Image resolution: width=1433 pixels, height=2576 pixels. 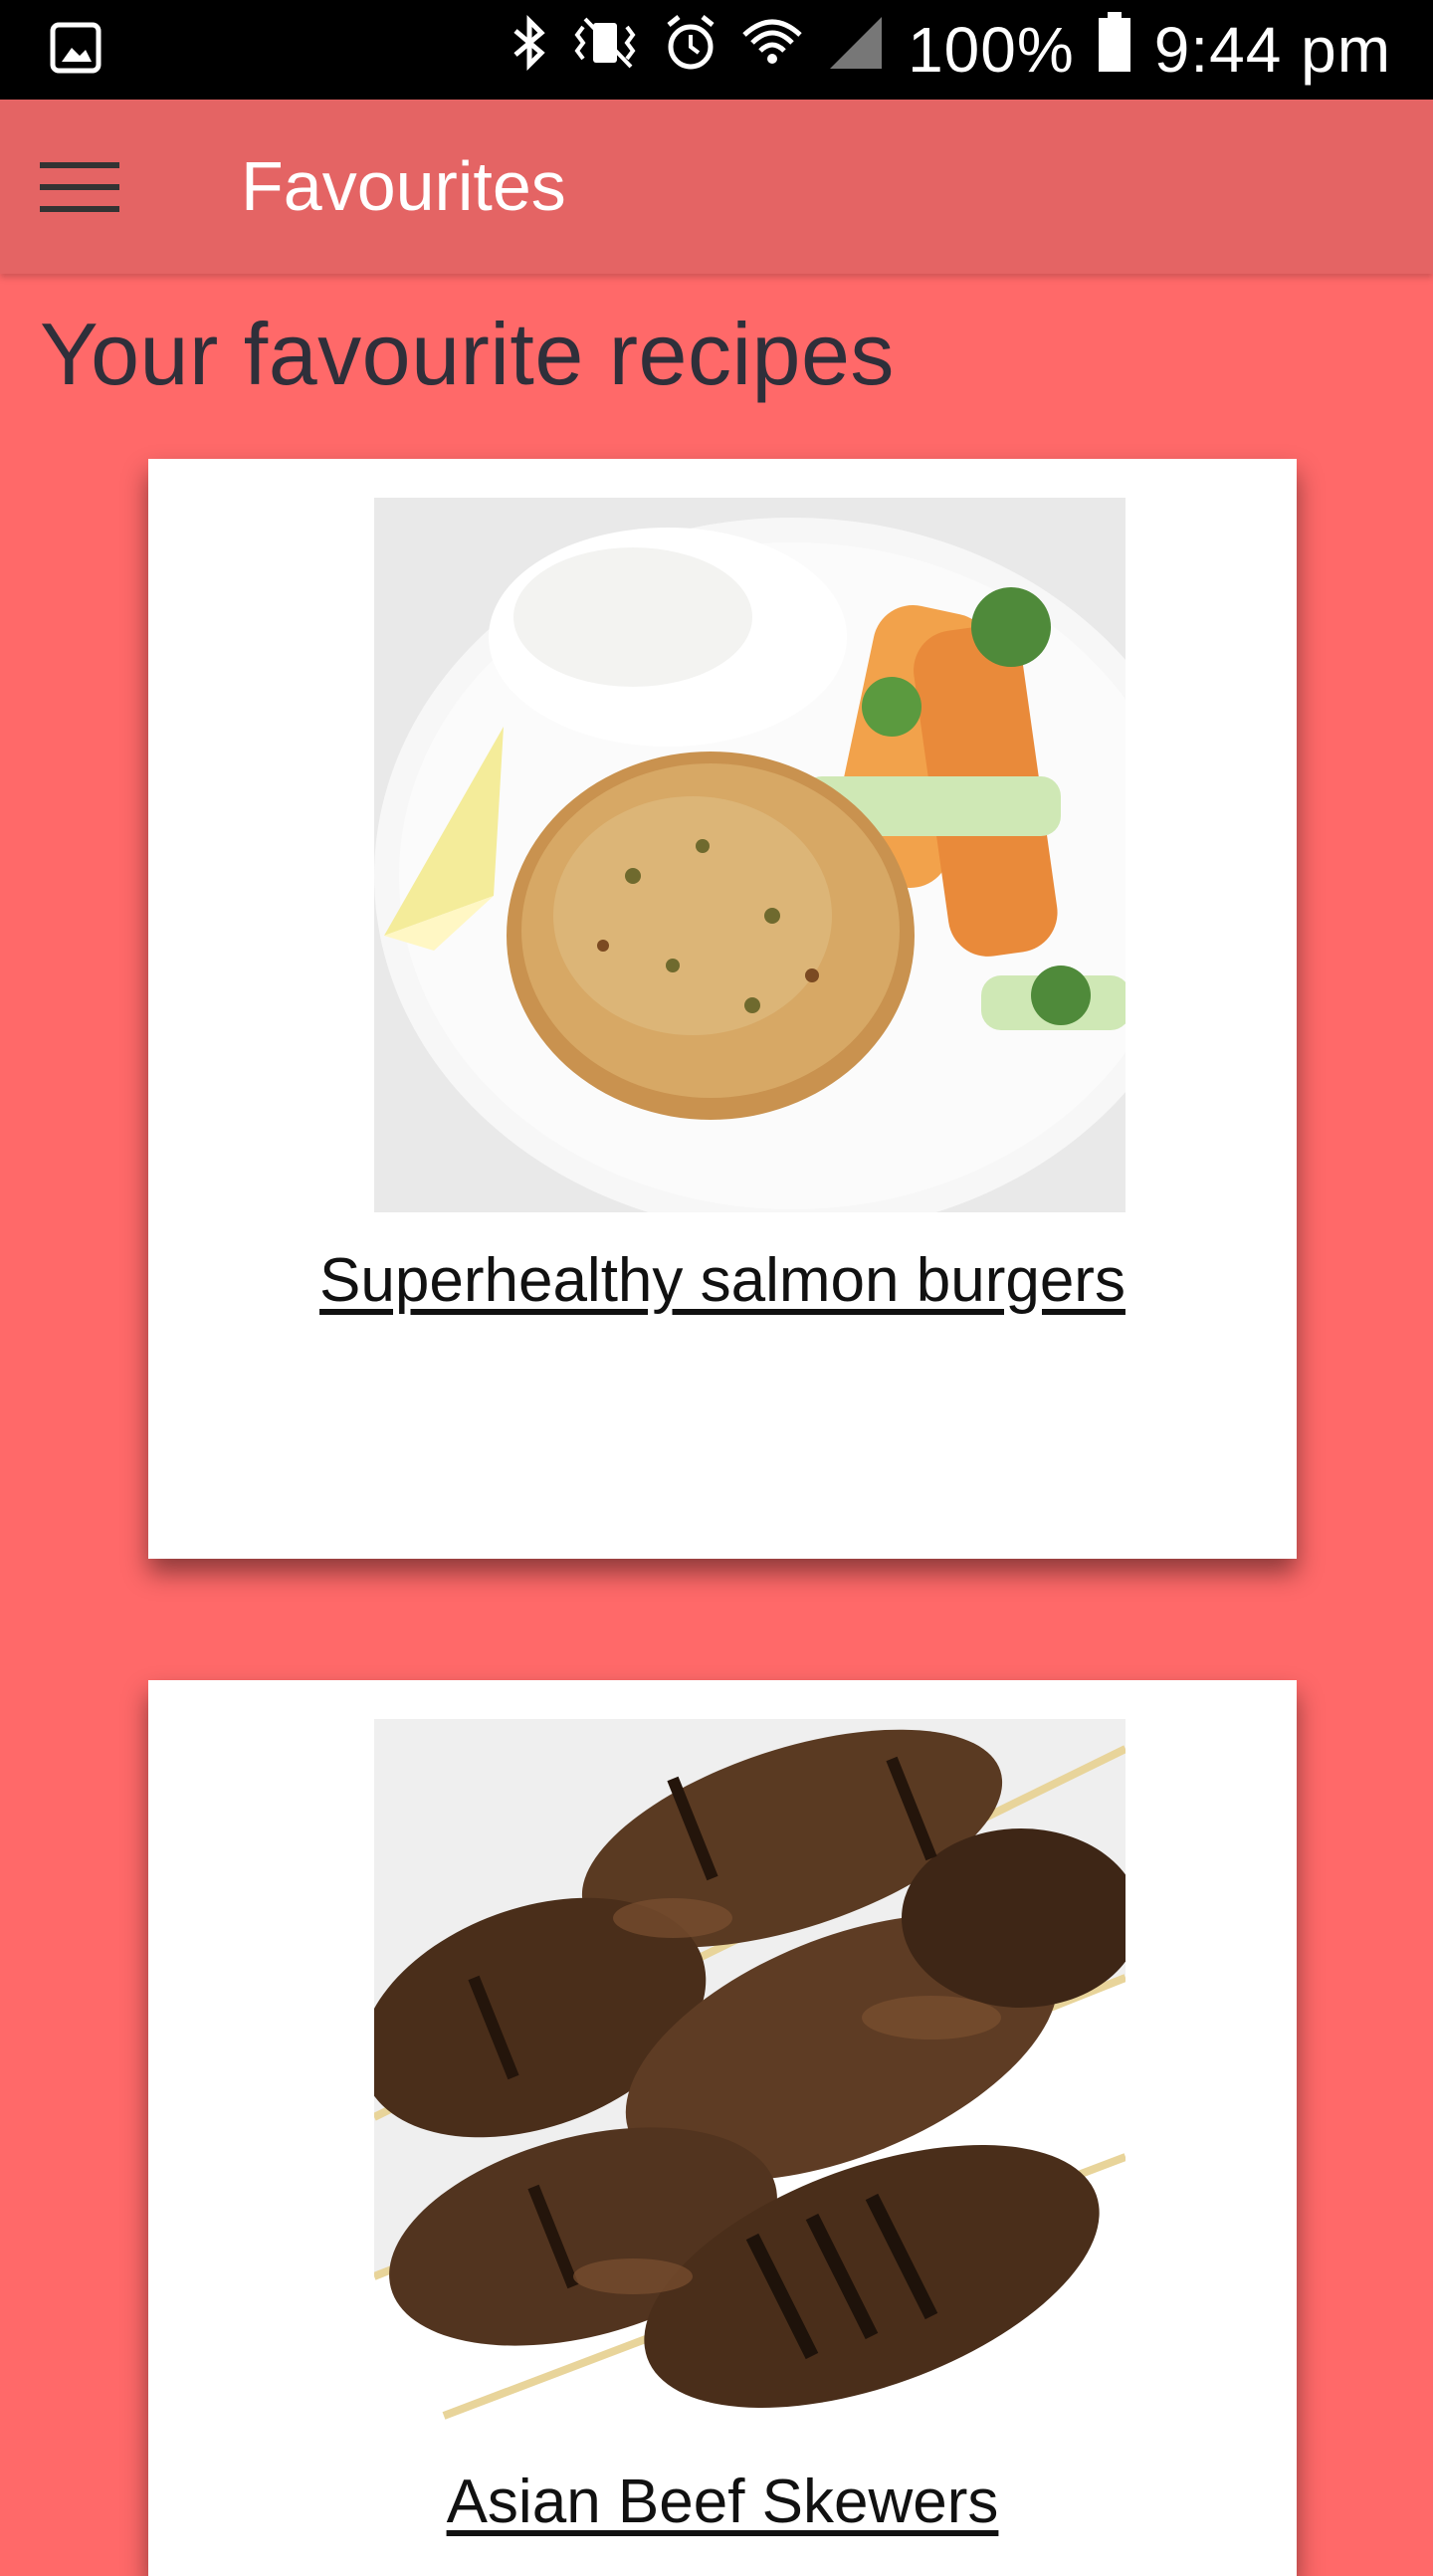 What do you see at coordinates (750, 855) in the screenshot?
I see `salmon-burger-photo` at bounding box center [750, 855].